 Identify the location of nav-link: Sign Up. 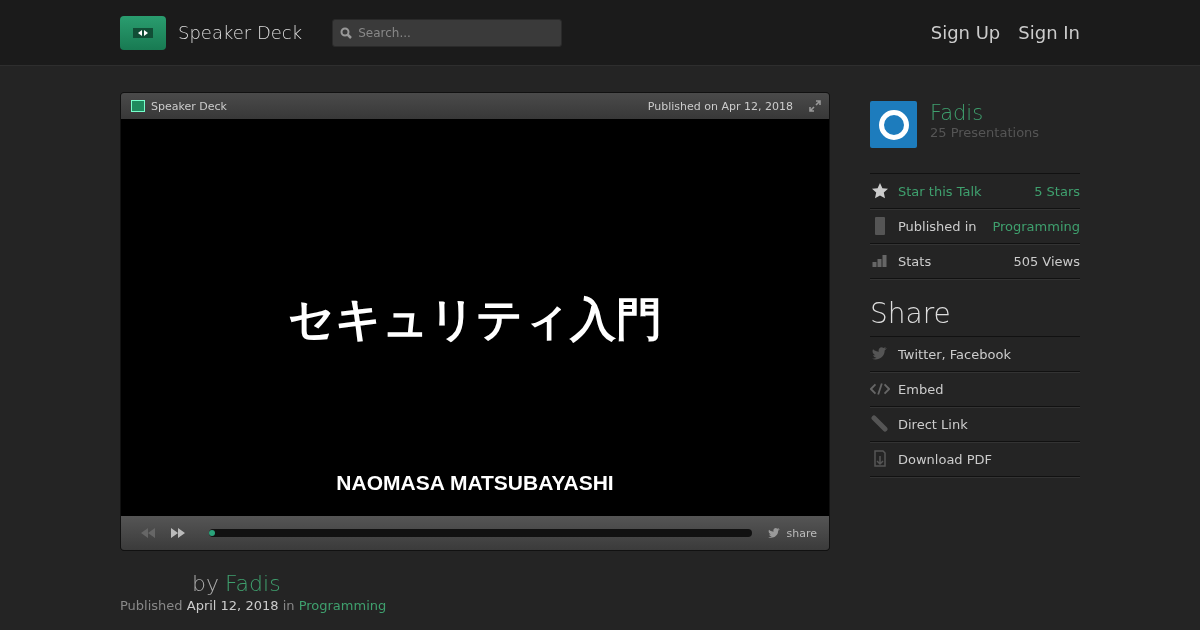
(965, 32).